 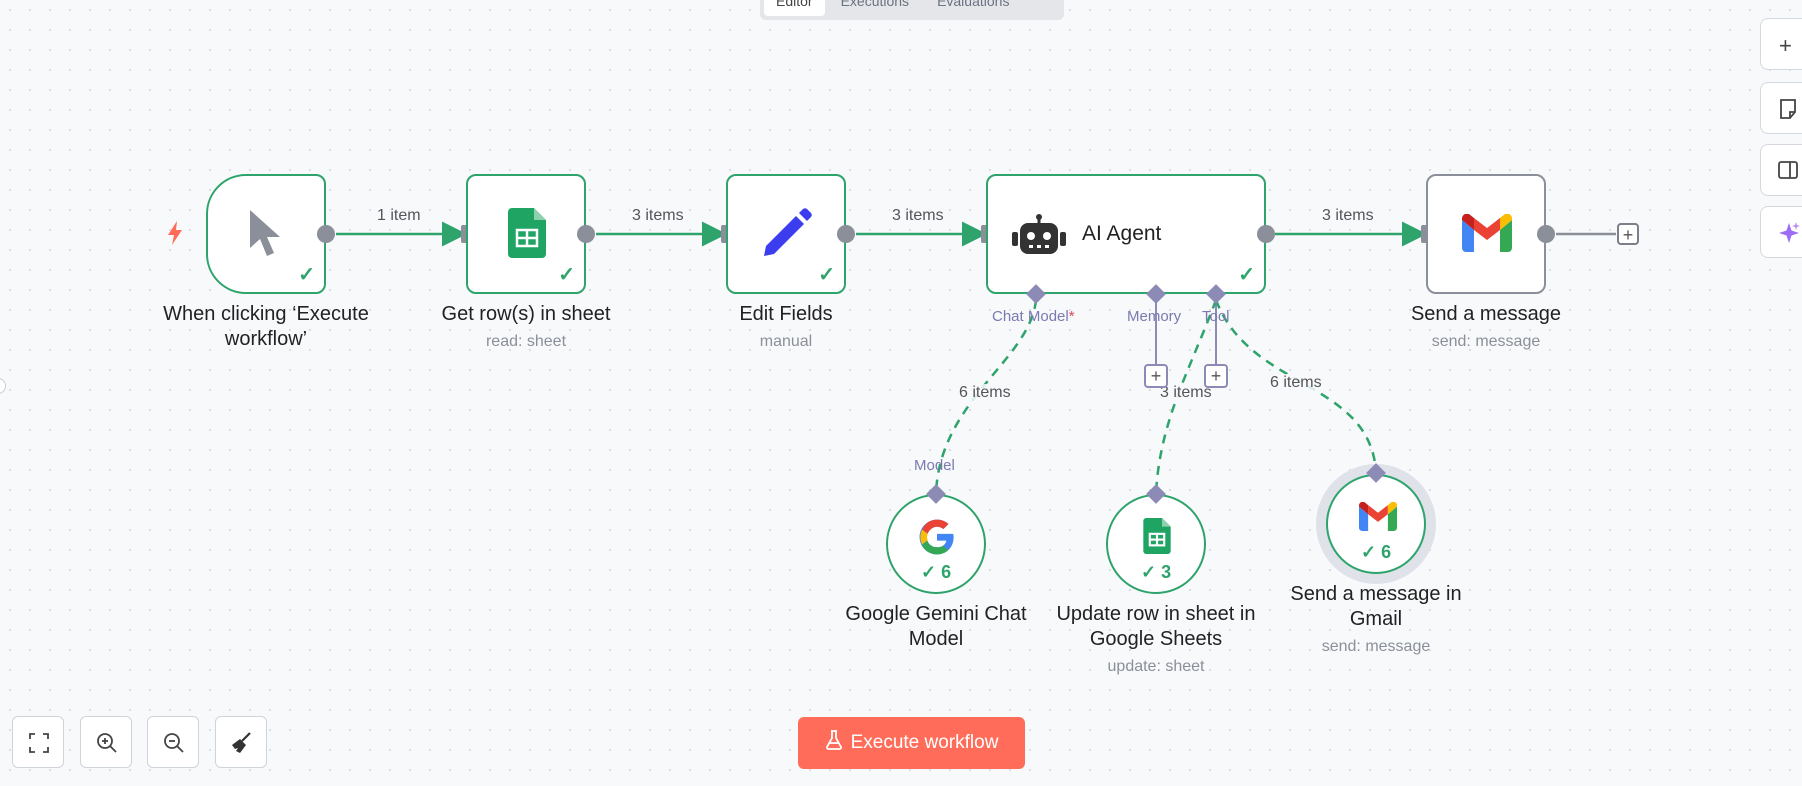 I want to click on sticky-note-button, so click(x=1781, y=108).